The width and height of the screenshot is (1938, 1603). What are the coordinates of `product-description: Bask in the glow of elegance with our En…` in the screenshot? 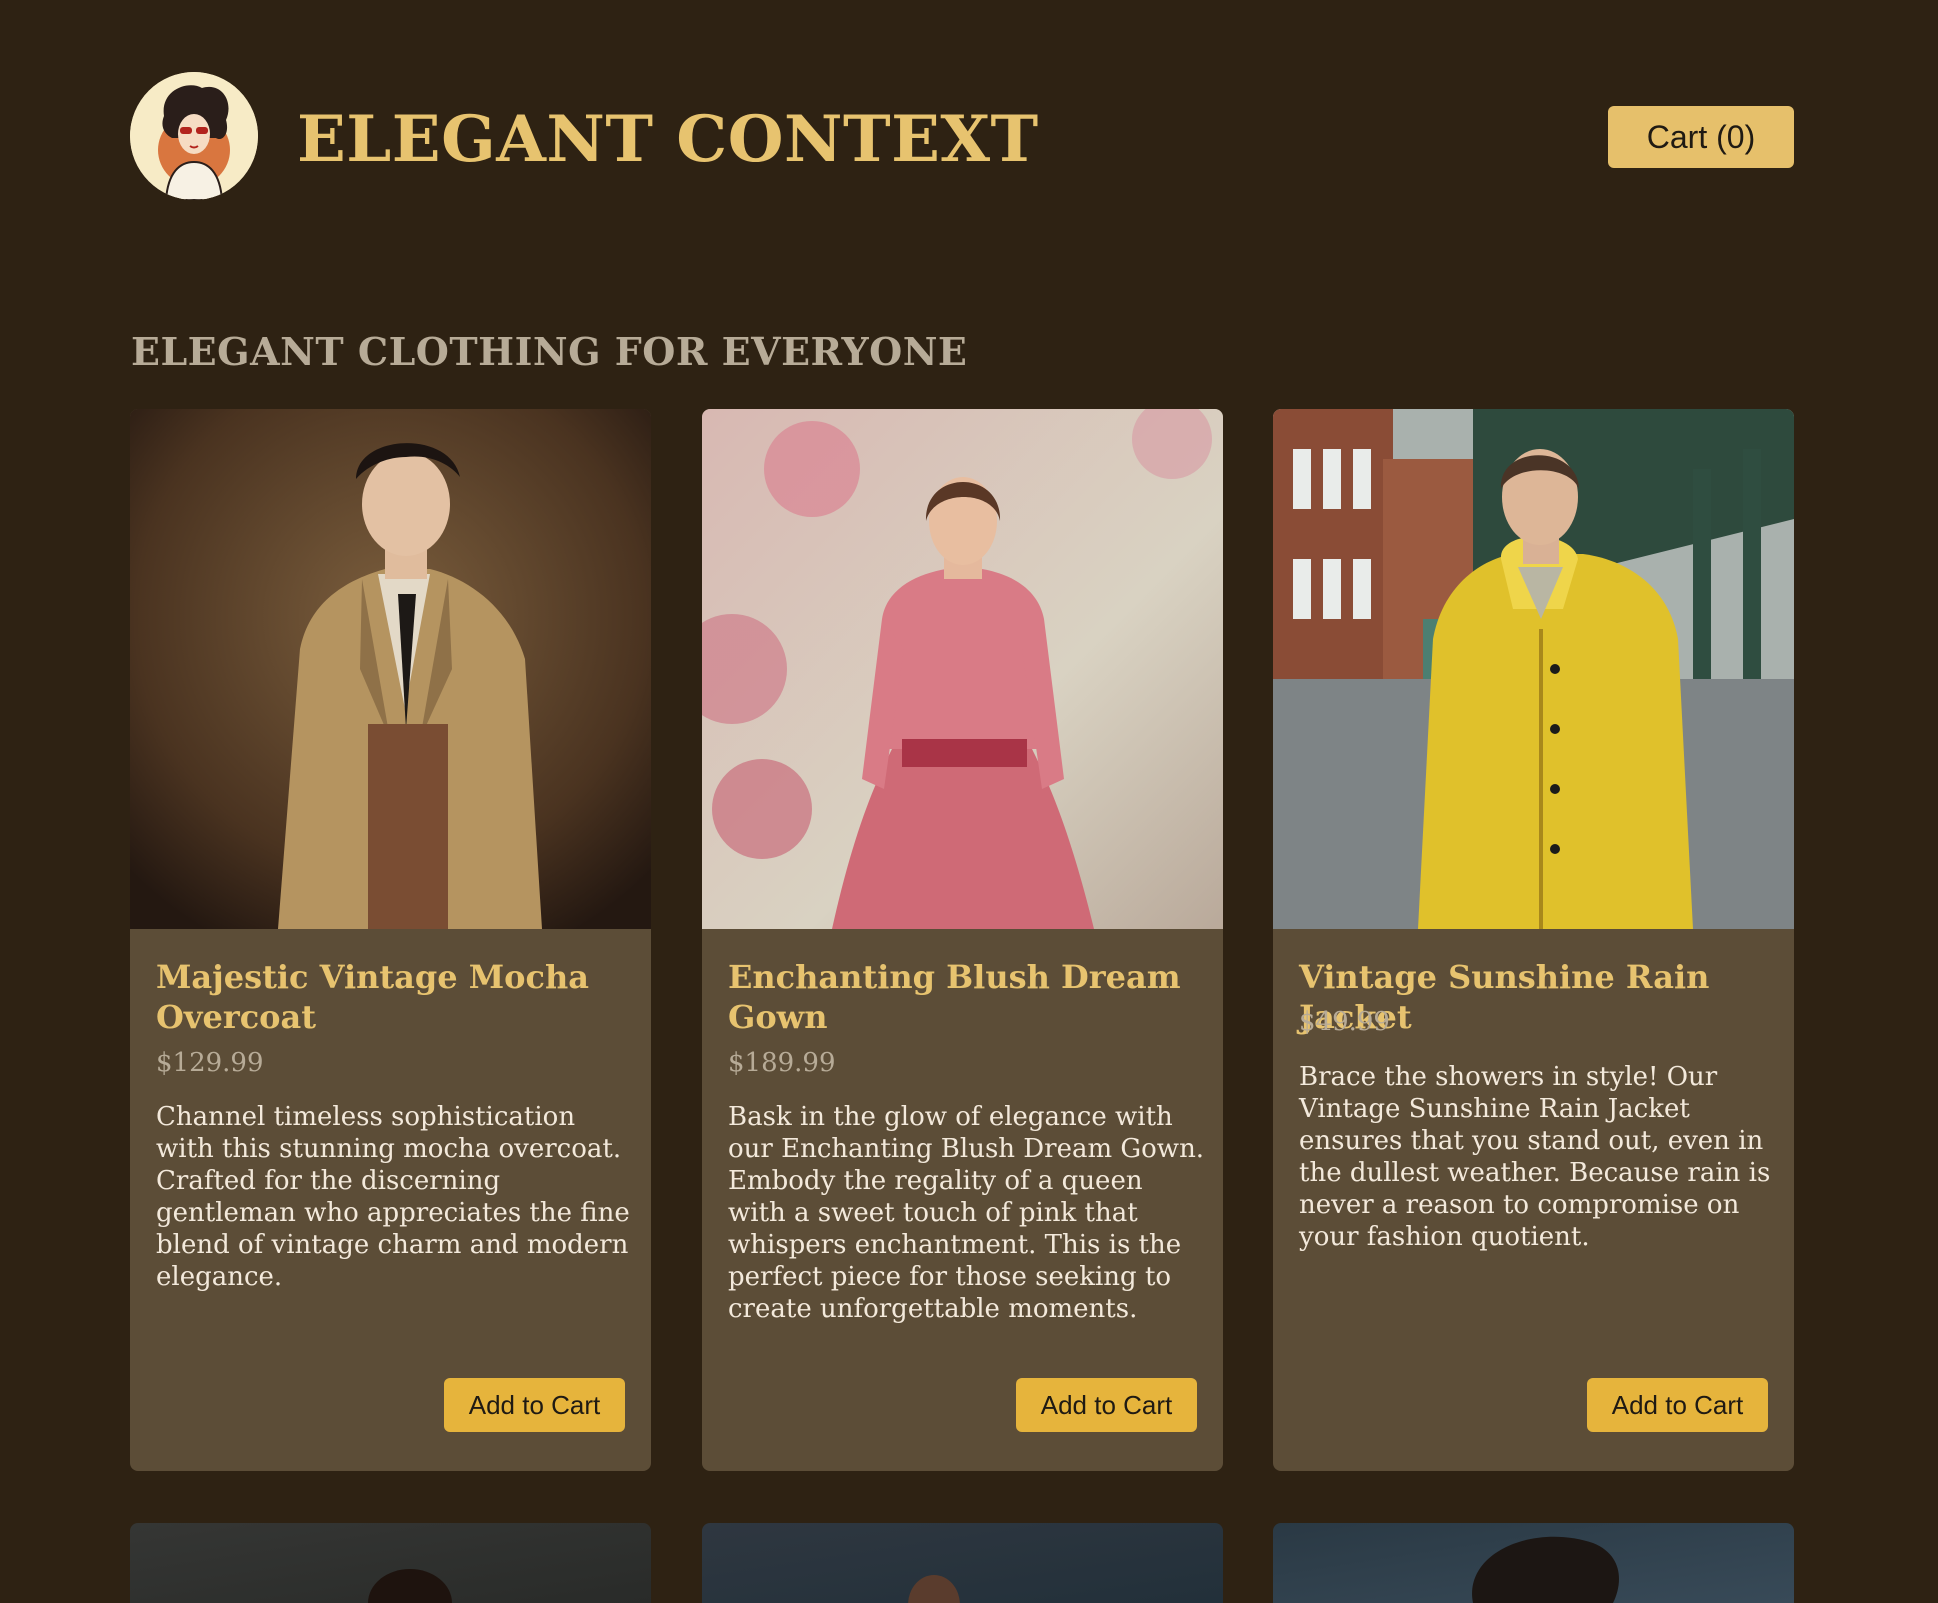 It's located at (966, 1213).